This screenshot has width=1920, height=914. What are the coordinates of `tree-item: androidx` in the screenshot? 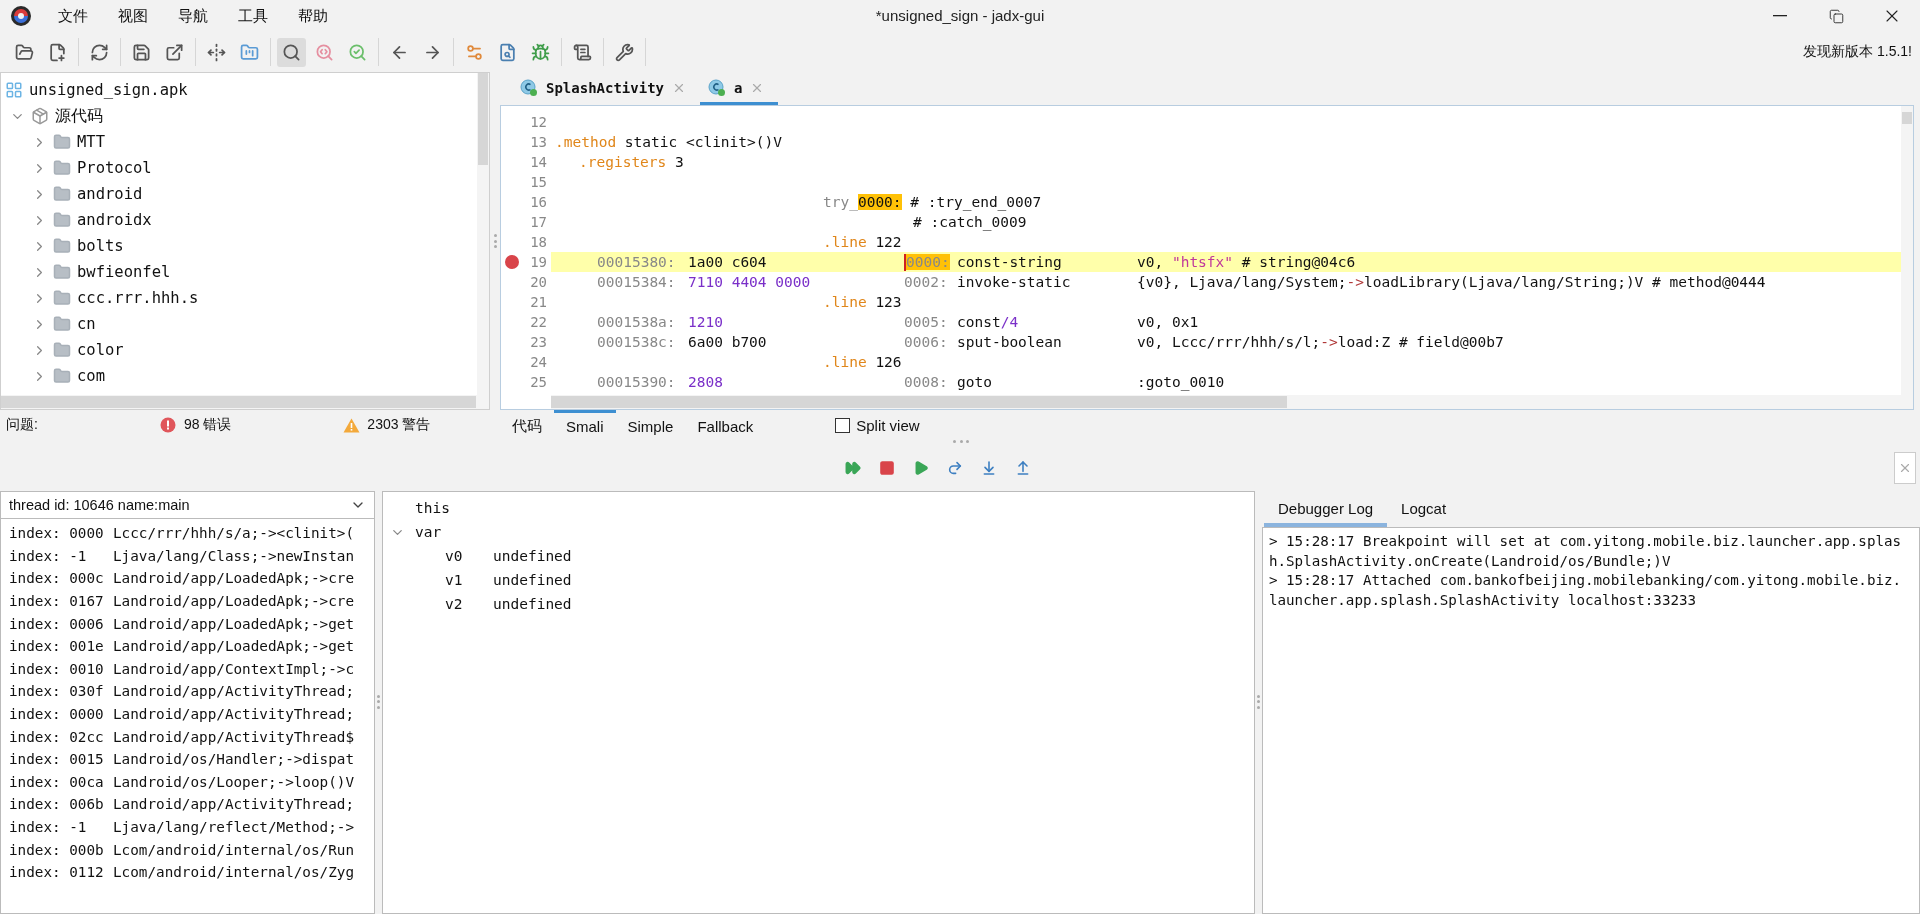 It's located at (114, 220).